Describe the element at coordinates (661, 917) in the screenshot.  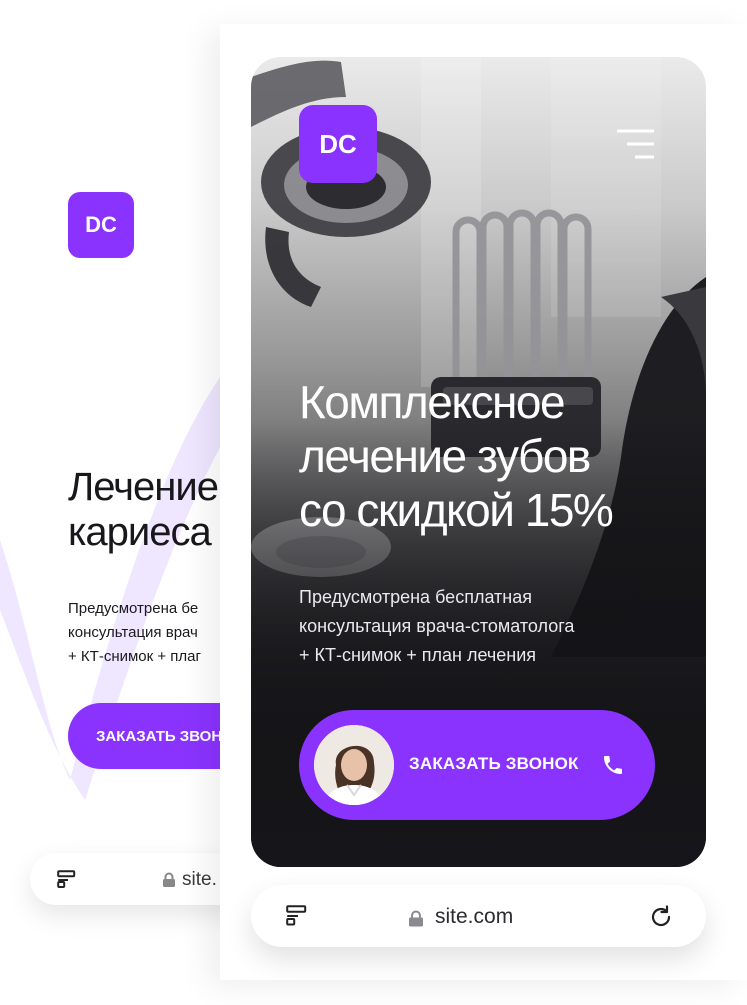
I see `reload-icon` at that location.